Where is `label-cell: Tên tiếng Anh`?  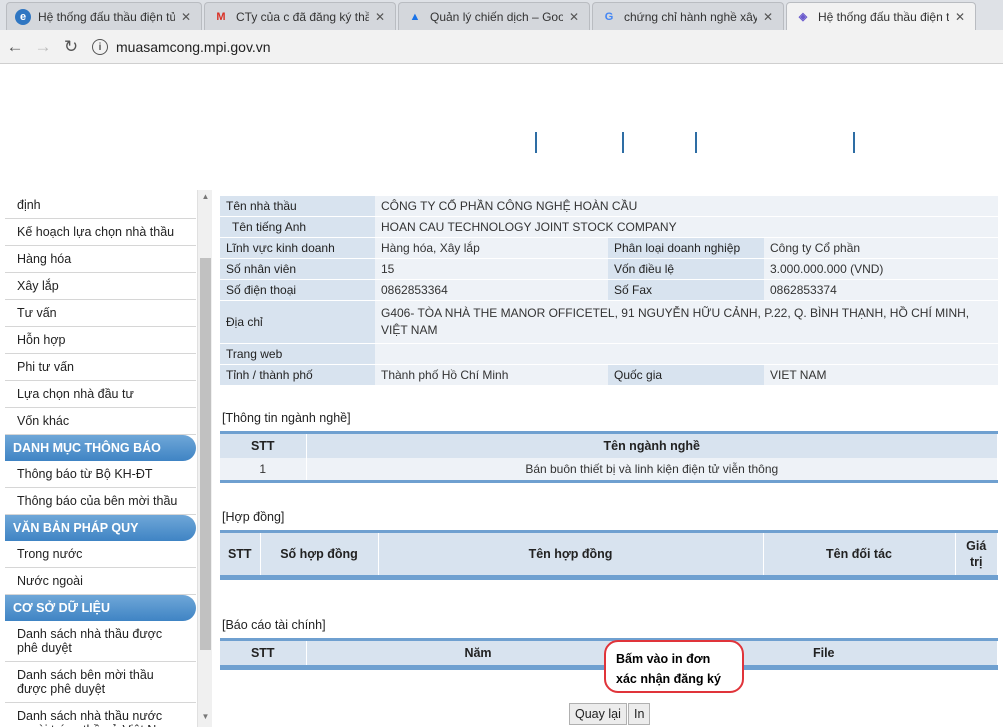 label-cell: Tên tiếng Anh is located at coordinates (297, 227).